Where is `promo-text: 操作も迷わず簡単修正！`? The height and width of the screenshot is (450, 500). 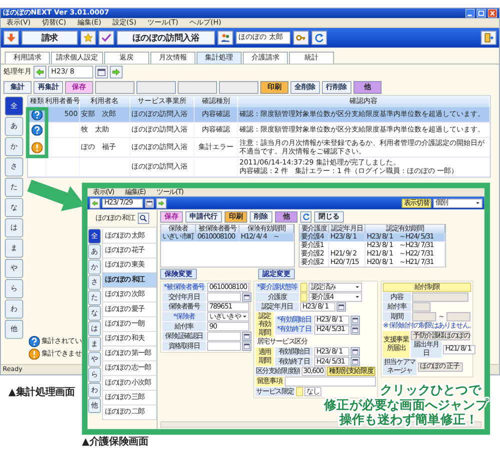 promo-text: 操作も迷わず簡単修正！ is located at coordinates (409, 419).